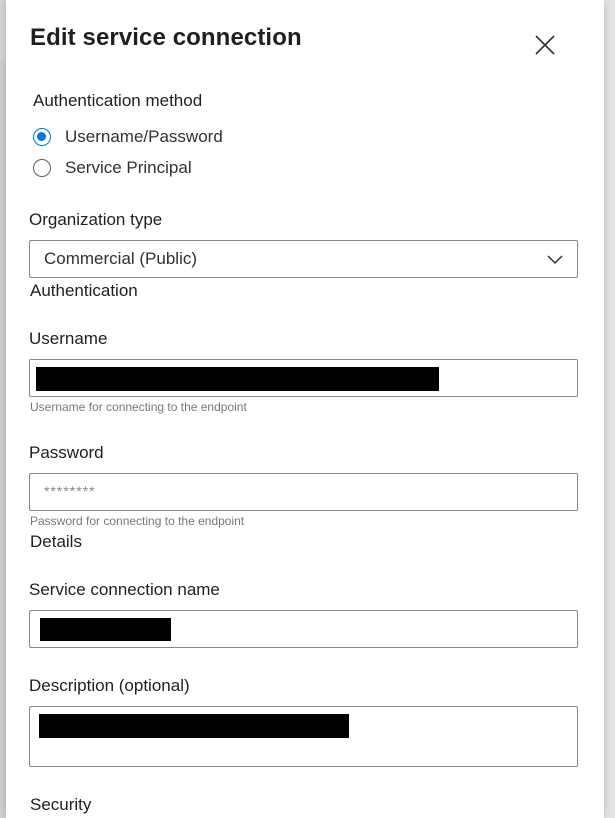  Describe the element at coordinates (609, 409) in the screenshot. I see `scrollbar-gutter` at that location.